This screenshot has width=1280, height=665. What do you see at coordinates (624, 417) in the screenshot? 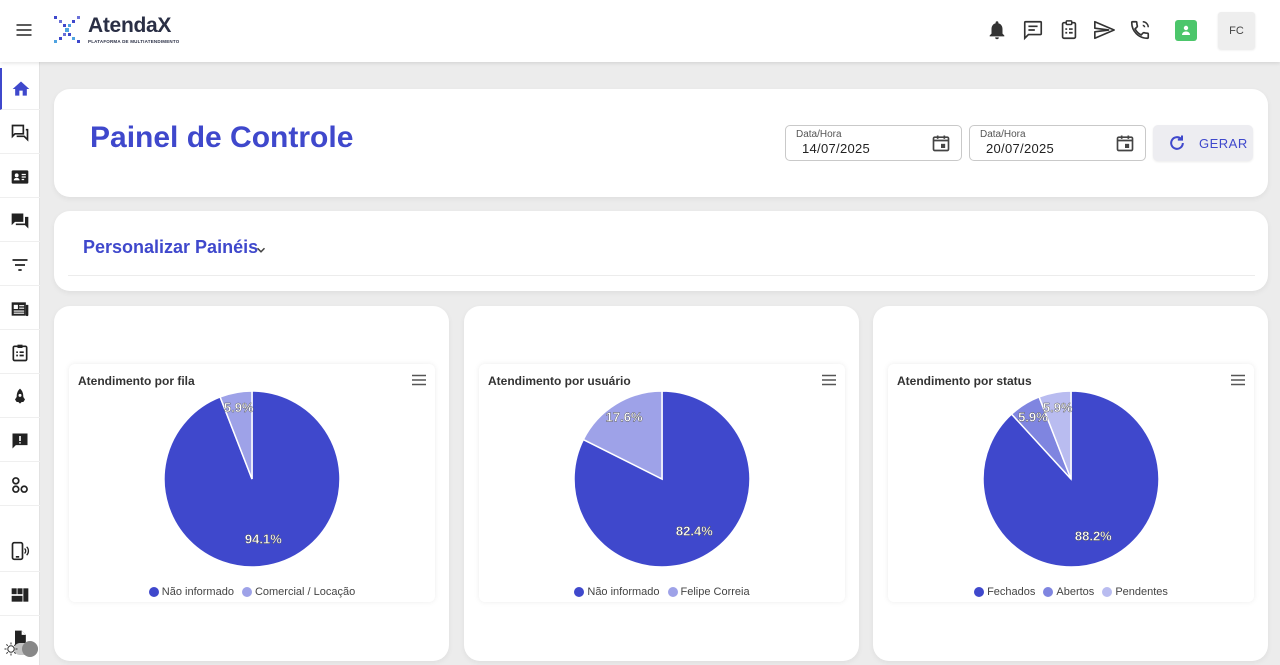
I see `slice-label: 17.6%` at bounding box center [624, 417].